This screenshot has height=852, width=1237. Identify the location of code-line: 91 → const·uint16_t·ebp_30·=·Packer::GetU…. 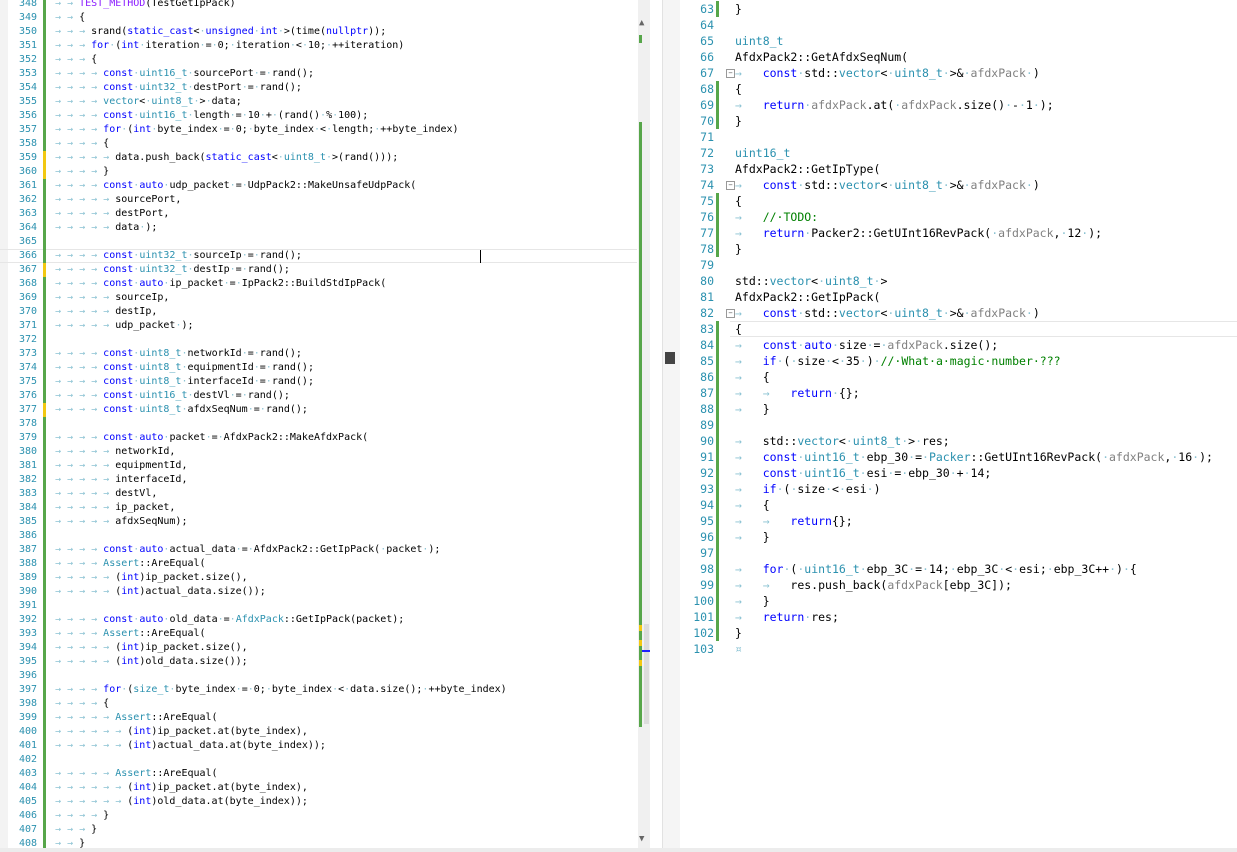
(958, 457).